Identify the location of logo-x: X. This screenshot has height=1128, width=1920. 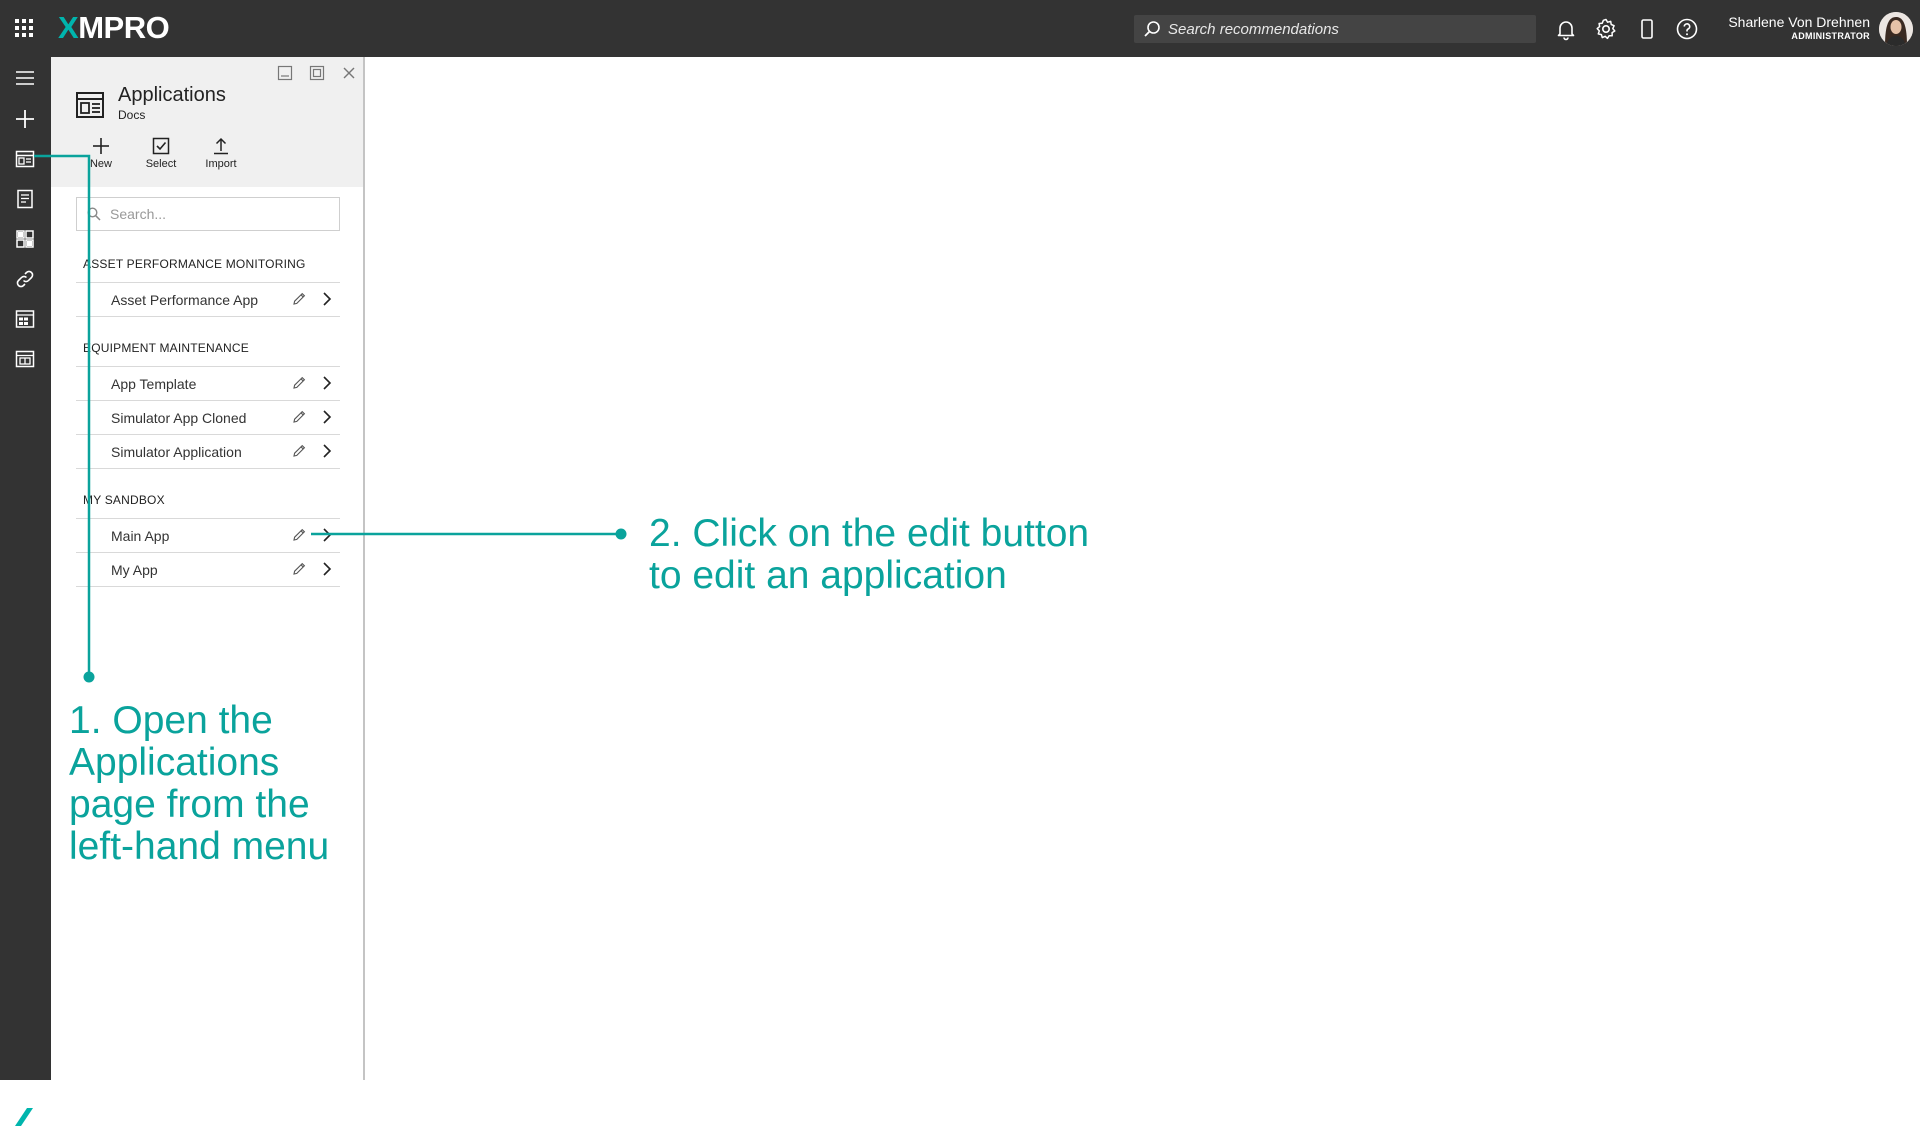
(68, 27).